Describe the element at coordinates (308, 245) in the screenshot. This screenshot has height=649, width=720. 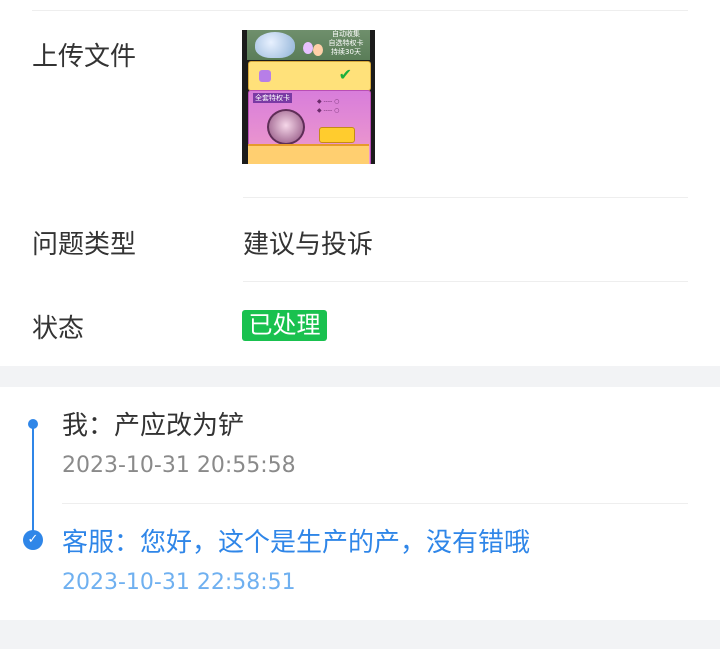
I see `issue-type-value: 建议与投诉` at that location.